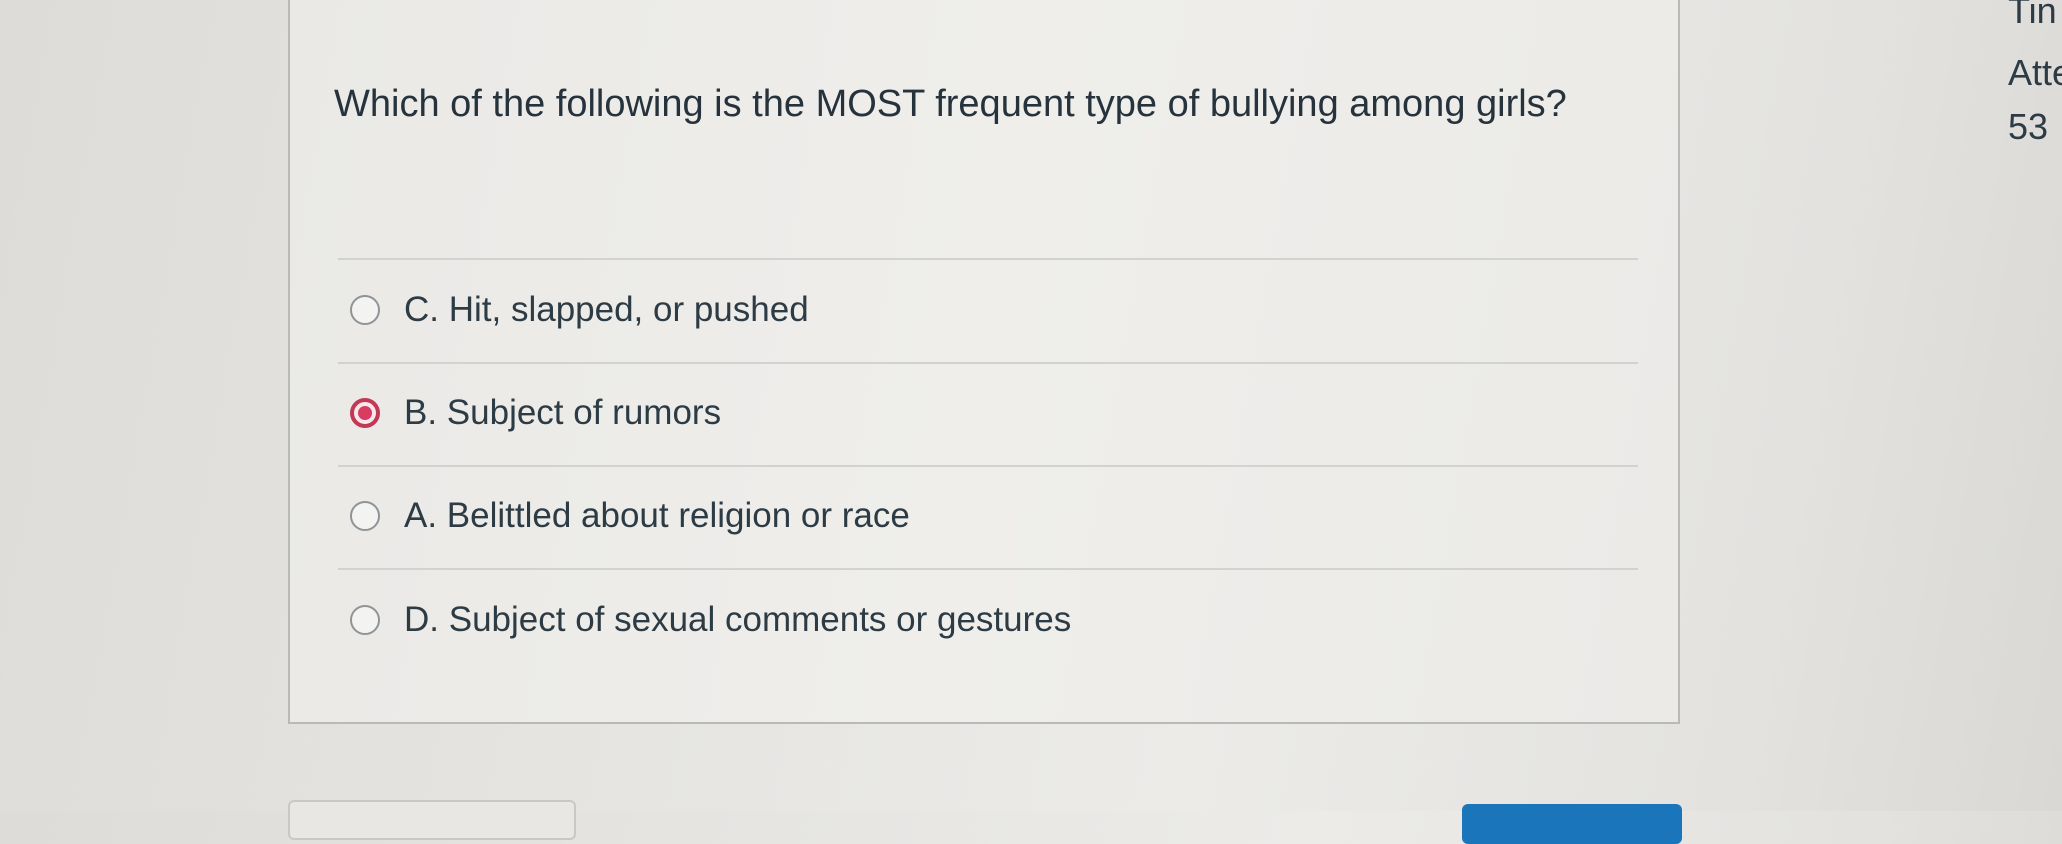 This screenshot has width=2062, height=844. Describe the element at coordinates (2028, 126) in the screenshot. I see `attempt-value: 53` at that location.